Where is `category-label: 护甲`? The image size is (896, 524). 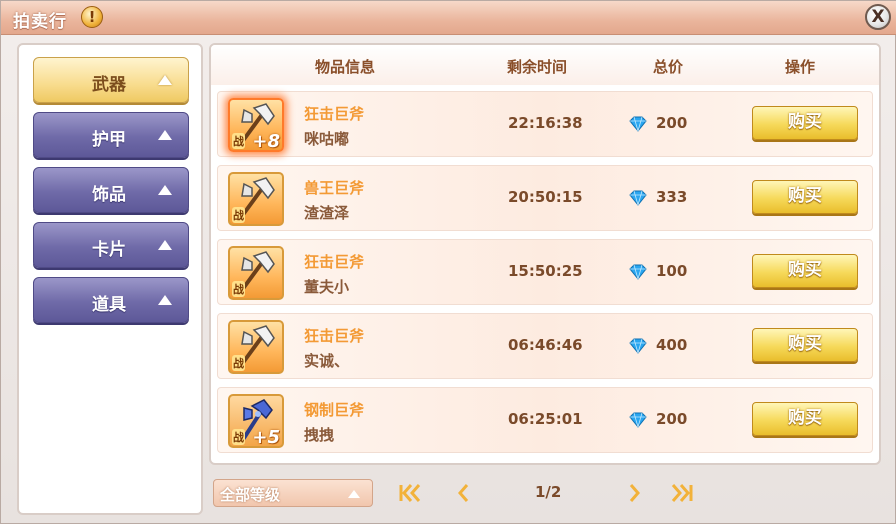 category-label: 护甲 is located at coordinates (109, 140).